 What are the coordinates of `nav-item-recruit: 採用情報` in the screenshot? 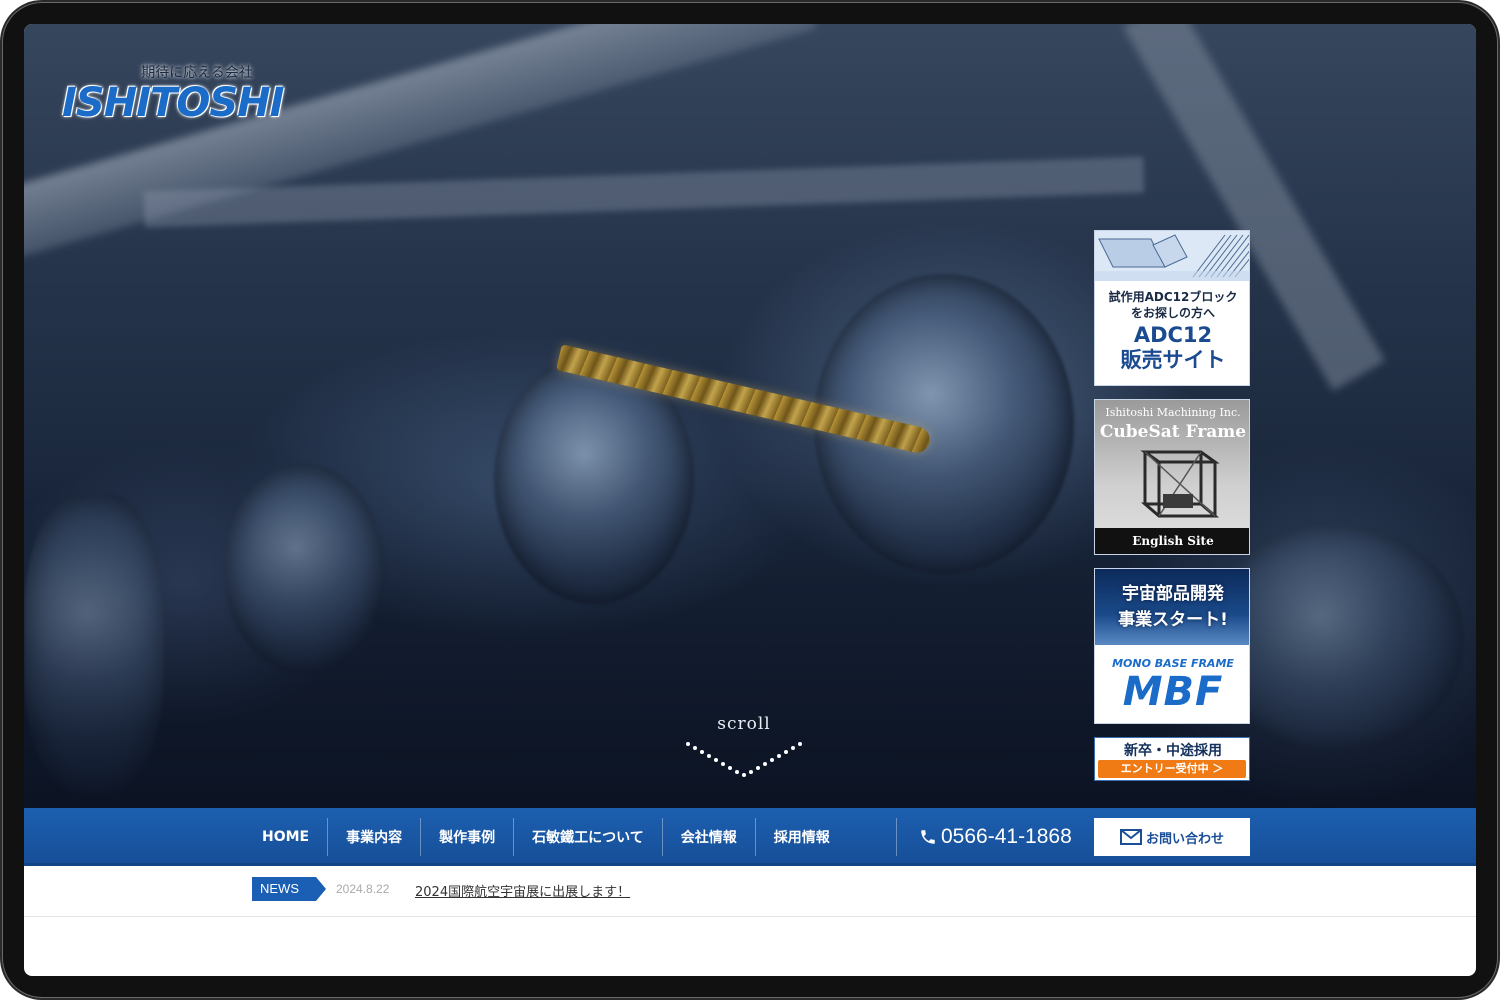 It's located at (802, 837).